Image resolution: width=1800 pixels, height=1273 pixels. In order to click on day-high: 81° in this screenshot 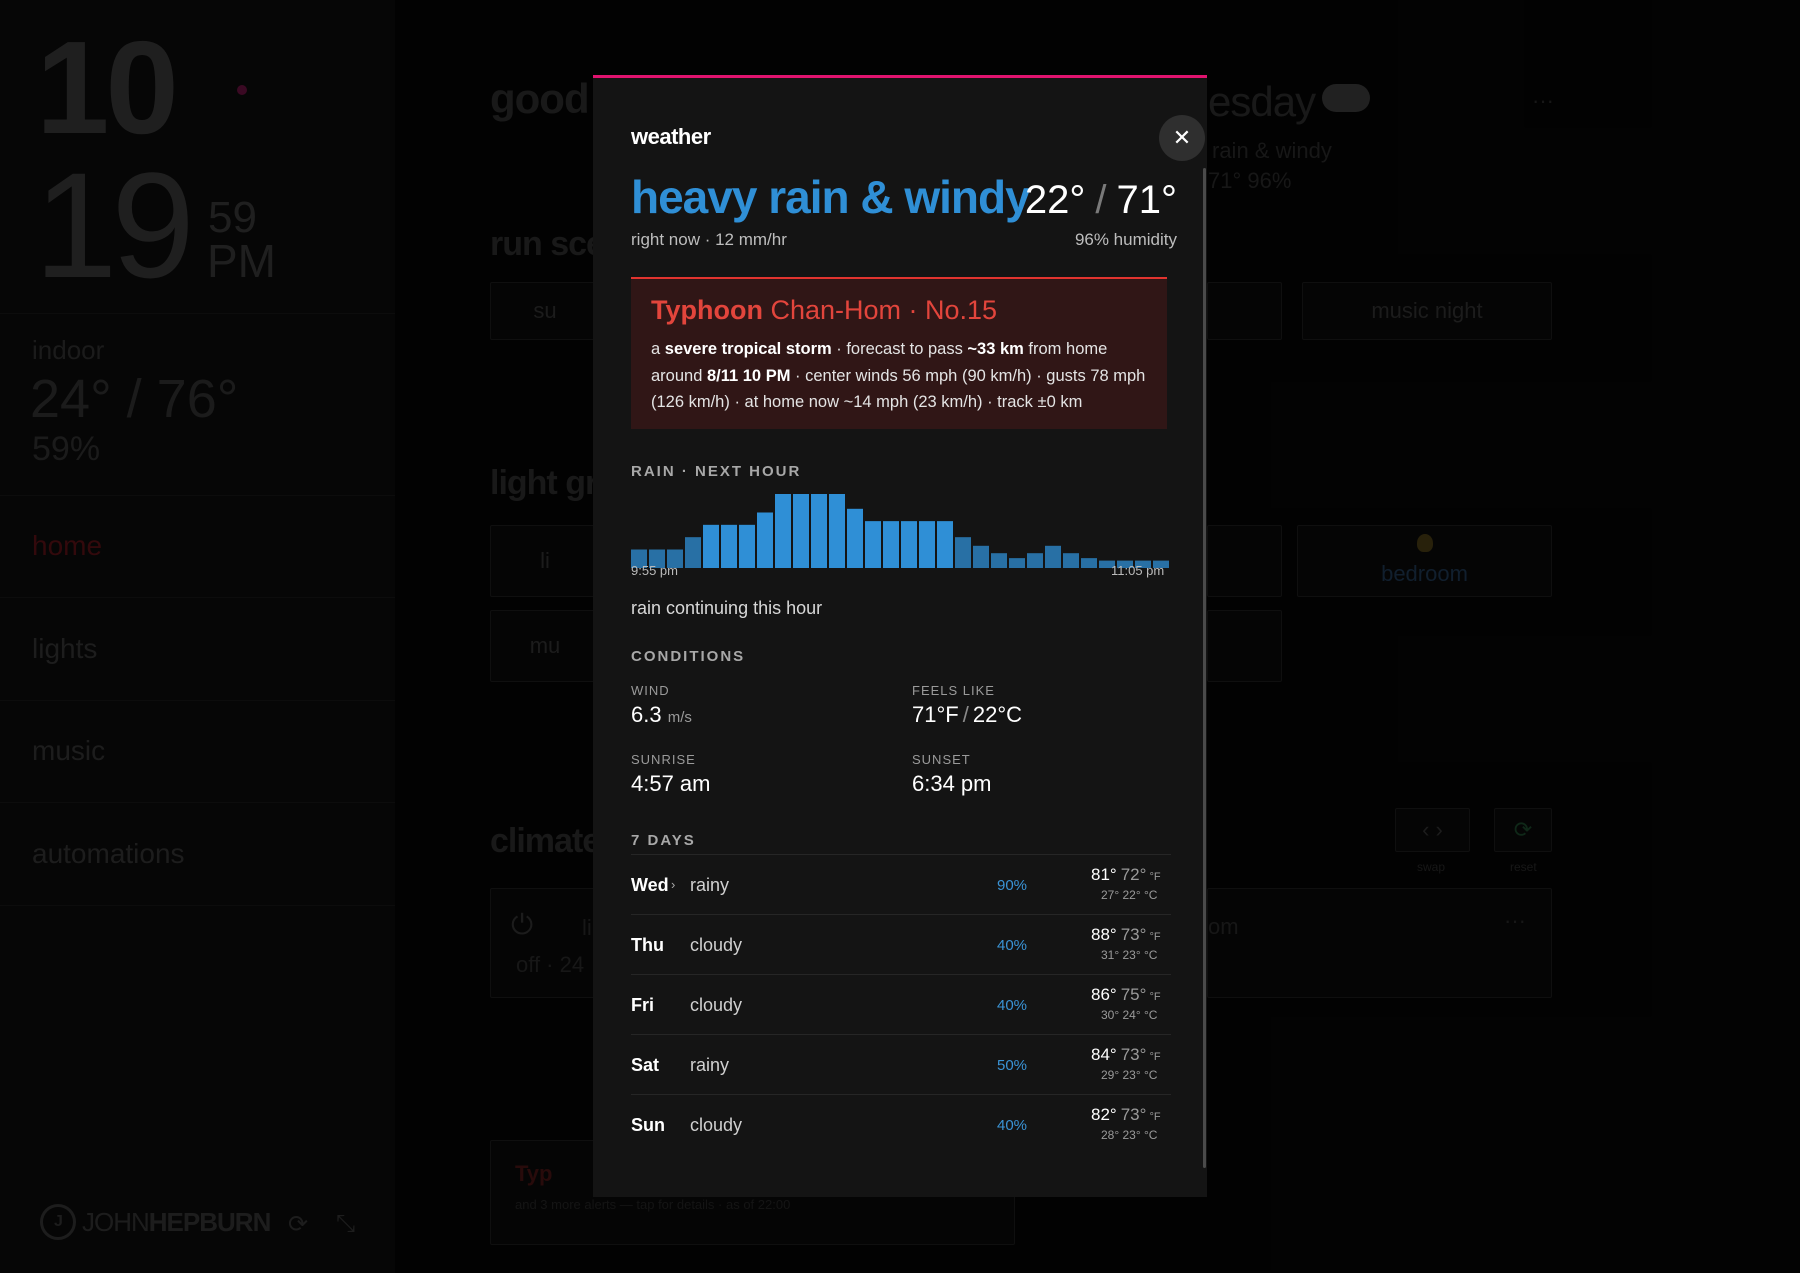, I will do `click(1104, 874)`.